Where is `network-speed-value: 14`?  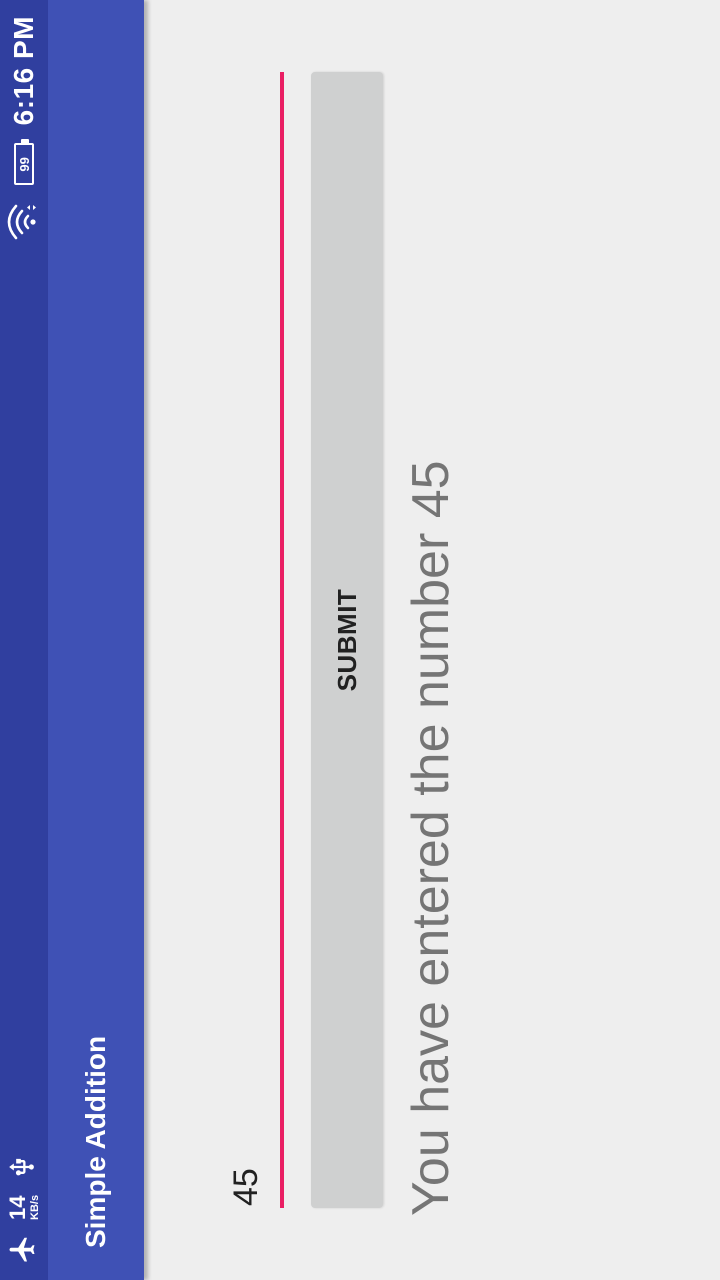
network-speed-value: 14 is located at coordinates (17, 1207).